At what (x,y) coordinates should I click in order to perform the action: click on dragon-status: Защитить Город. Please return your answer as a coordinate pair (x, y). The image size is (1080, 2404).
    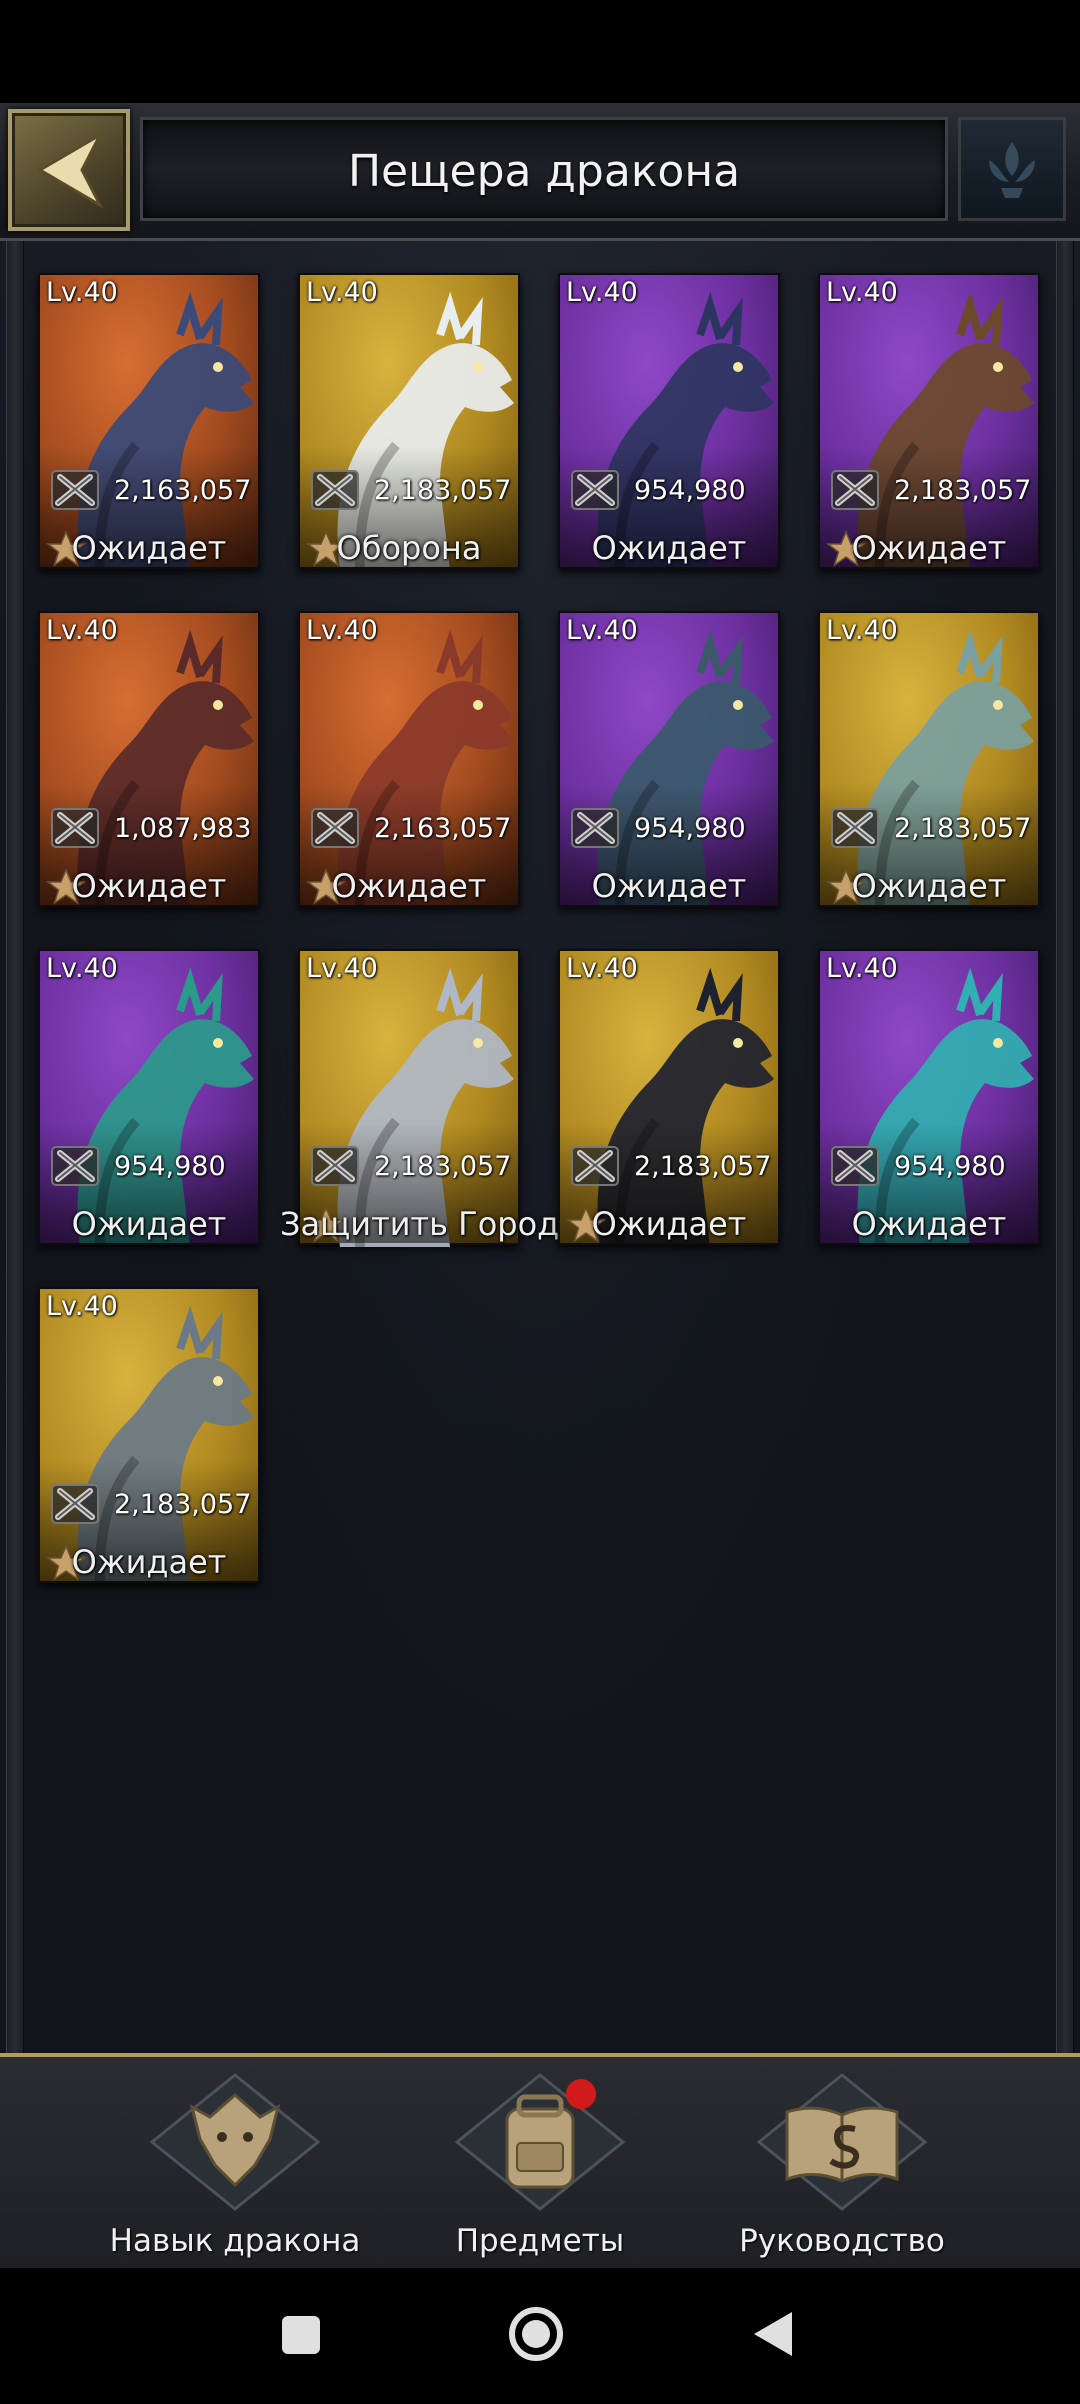
    Looking at the image, I should click on (420, 1224).